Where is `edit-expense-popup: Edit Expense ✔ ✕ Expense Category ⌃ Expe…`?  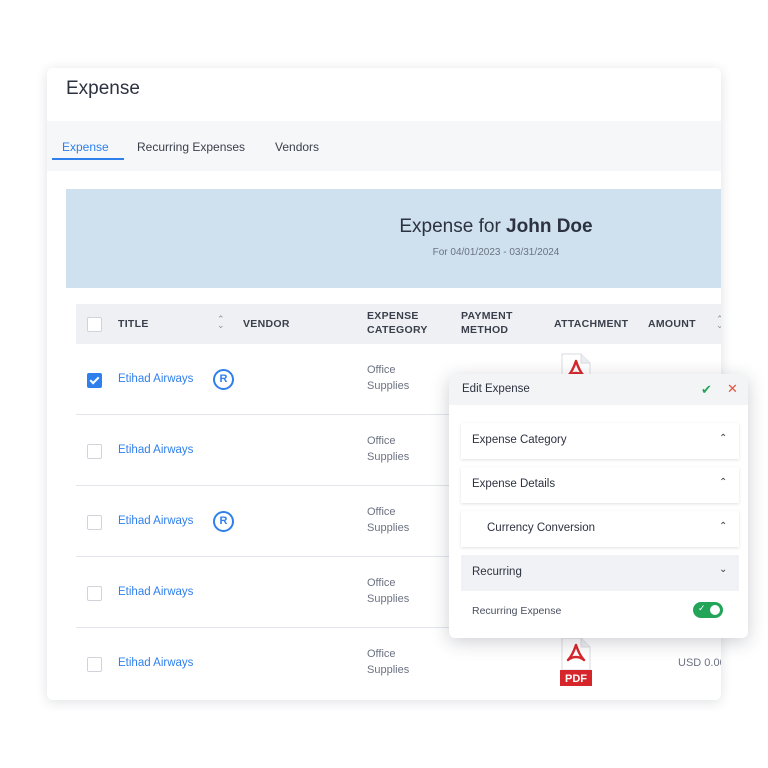
edit-expense-popup: Edit Expense ✔ ✕ Expense Category ⌃ Expe… is located at coordinates (598, 506).